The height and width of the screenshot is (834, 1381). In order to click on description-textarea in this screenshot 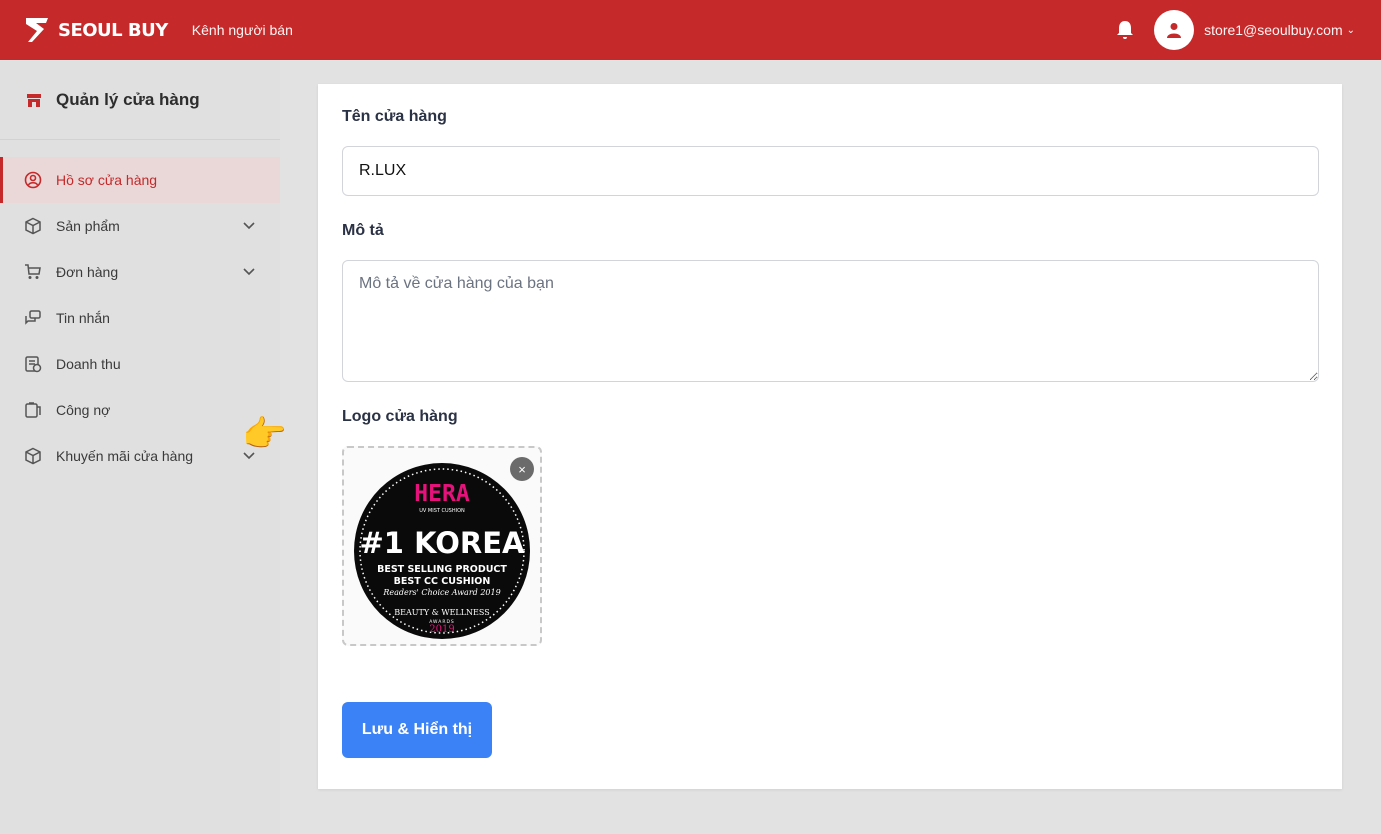, I will do `click(830, 321)`.